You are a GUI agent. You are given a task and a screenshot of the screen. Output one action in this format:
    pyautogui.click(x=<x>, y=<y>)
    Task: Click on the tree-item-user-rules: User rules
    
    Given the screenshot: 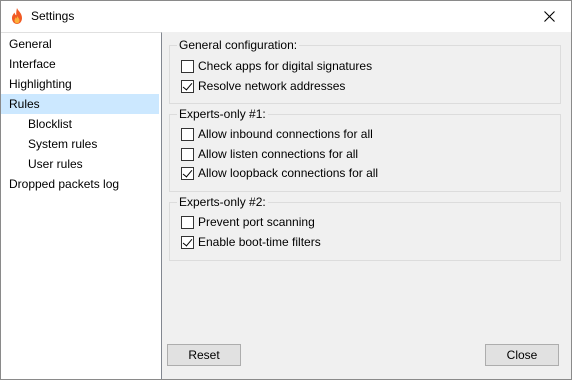 What is the action you would take?
    pyautogui.click(x=81, y=164)
    